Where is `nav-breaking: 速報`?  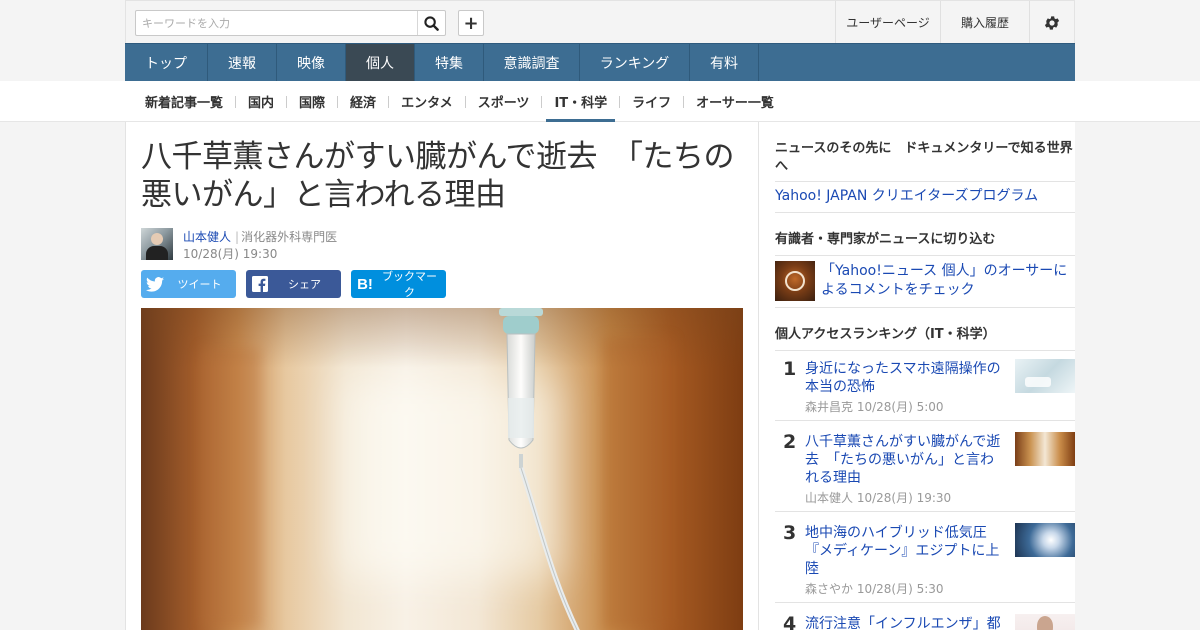
nav-breaking: 速報 is located at coordinates (242, 62).